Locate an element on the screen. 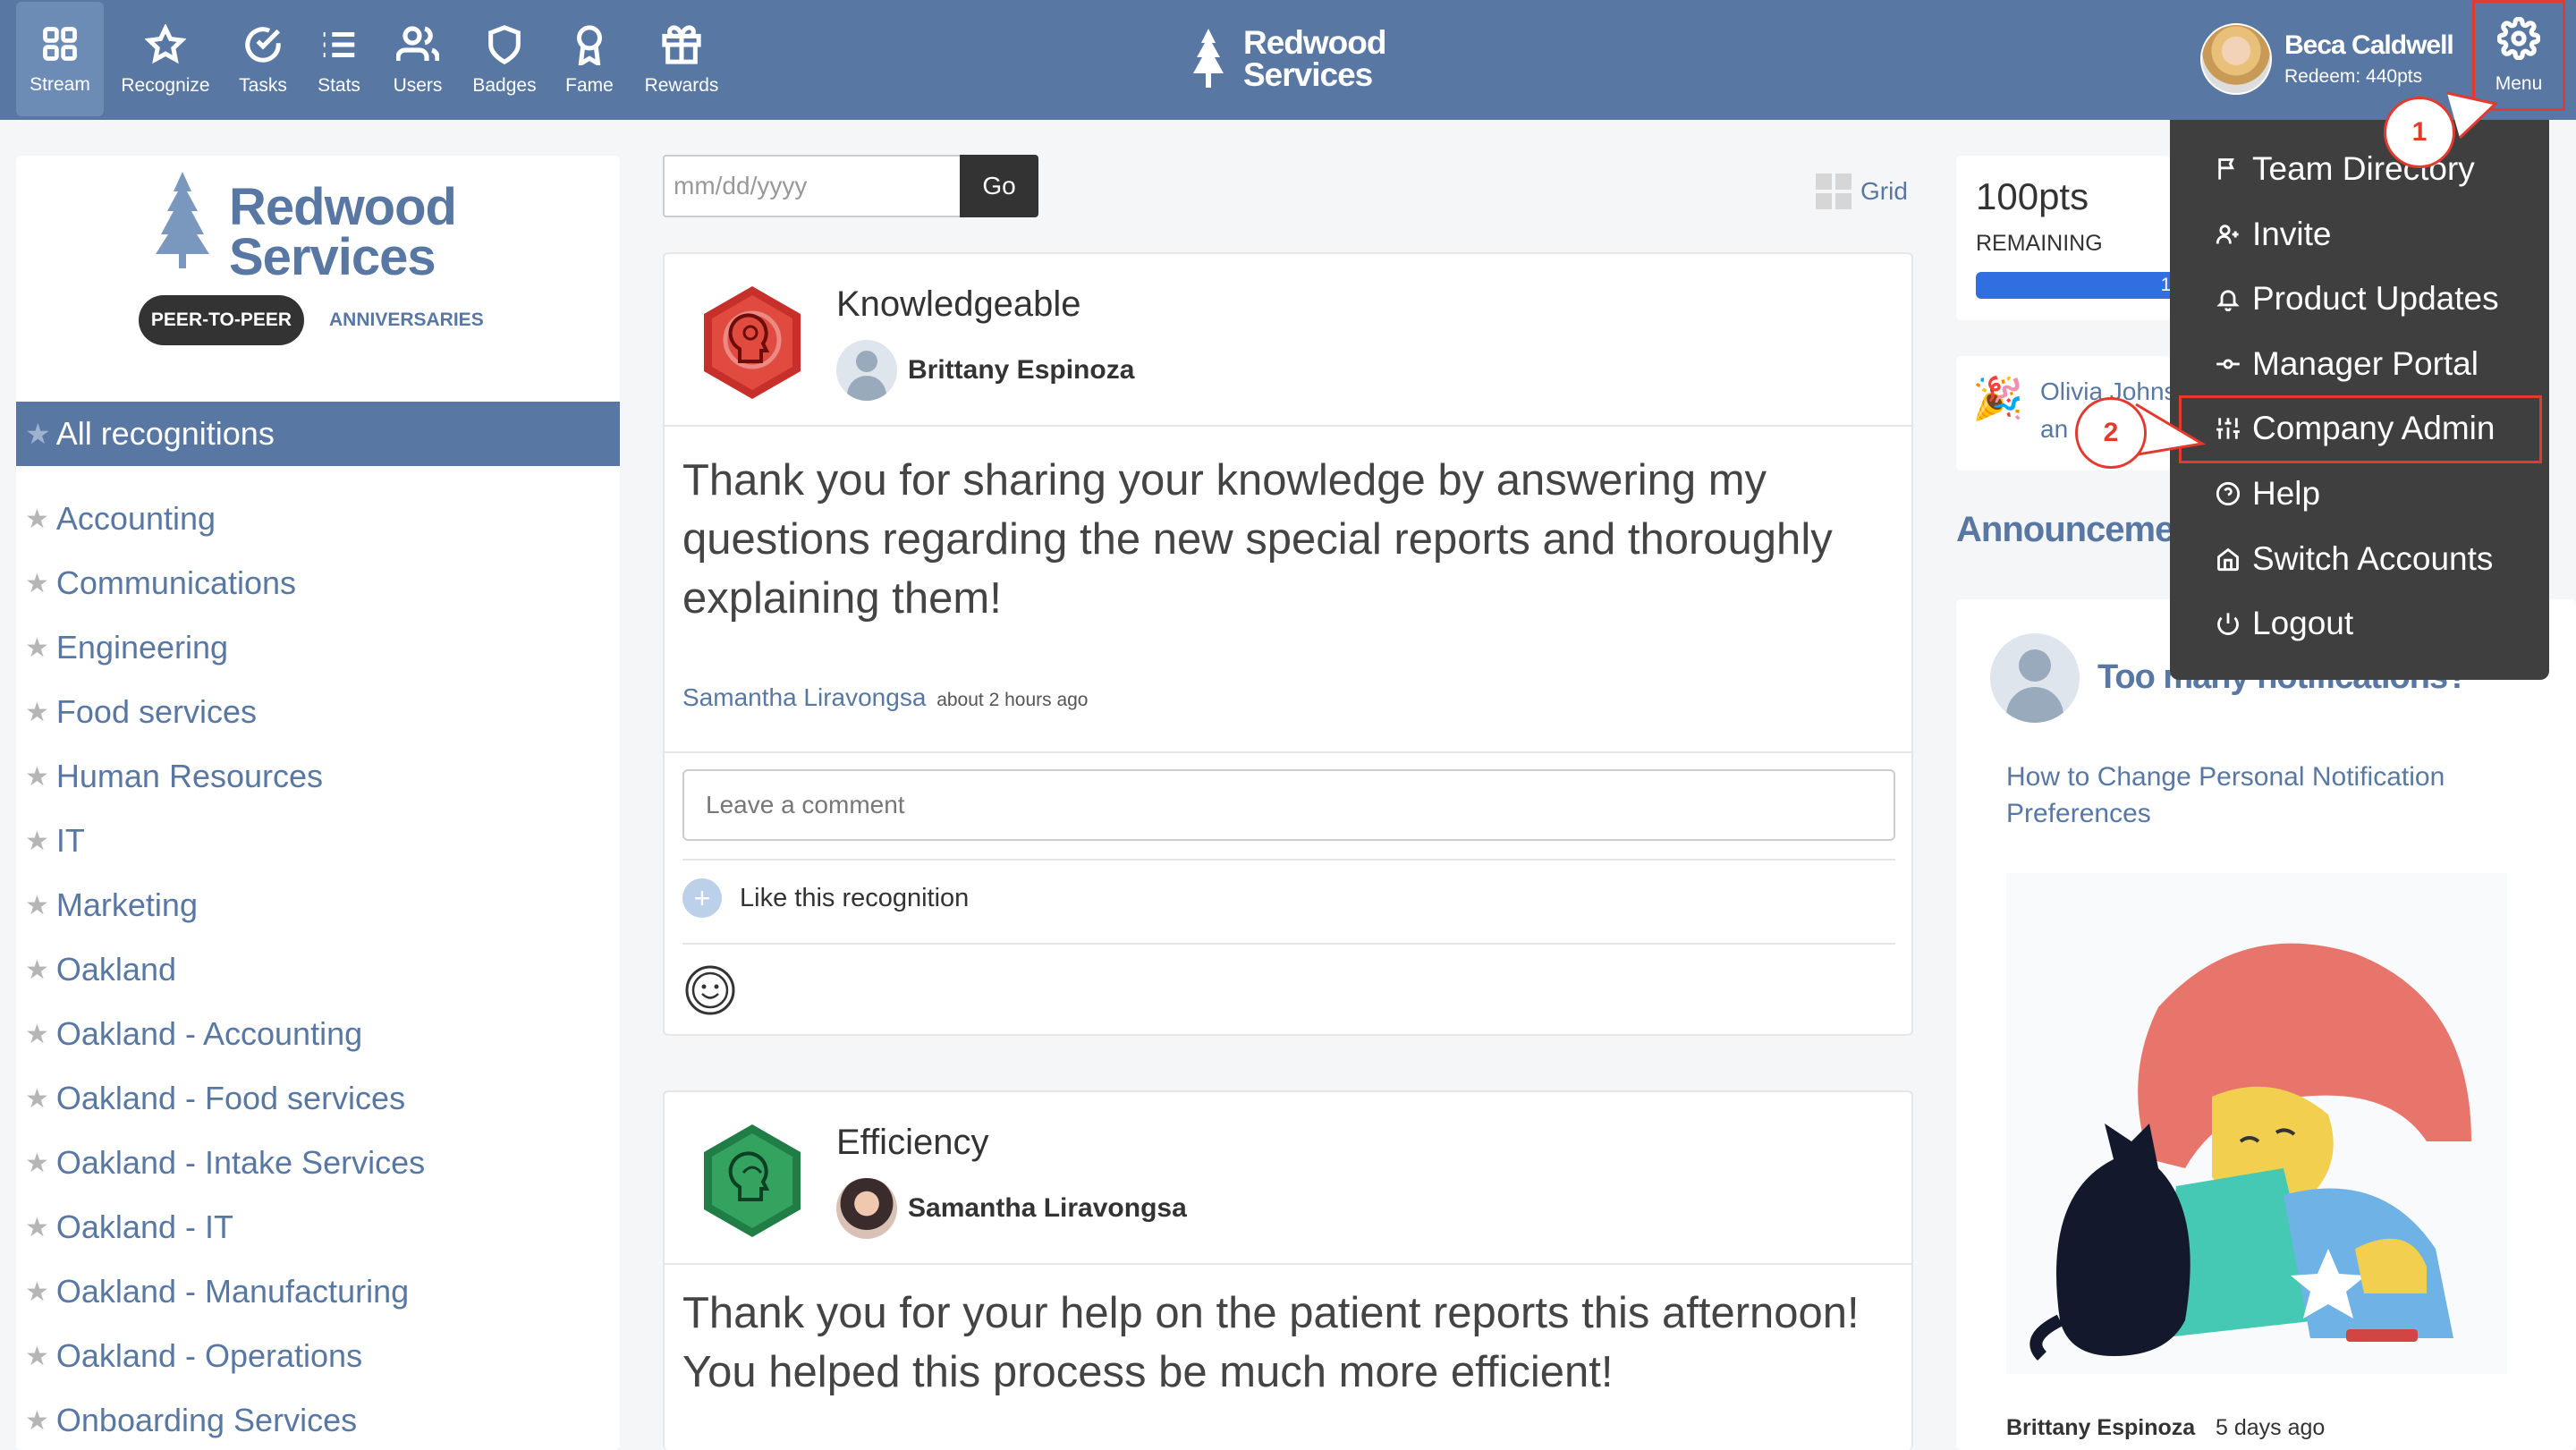  sidebar-item: ★ Oakland - Accounting is located at coordinates (225, 1034).